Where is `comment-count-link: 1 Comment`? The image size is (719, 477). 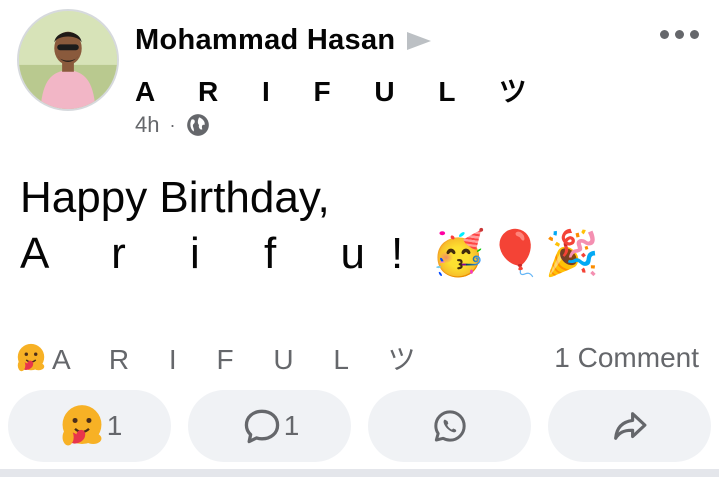
comment-count-link: 1 Comment is located at coordinates (626, 358).